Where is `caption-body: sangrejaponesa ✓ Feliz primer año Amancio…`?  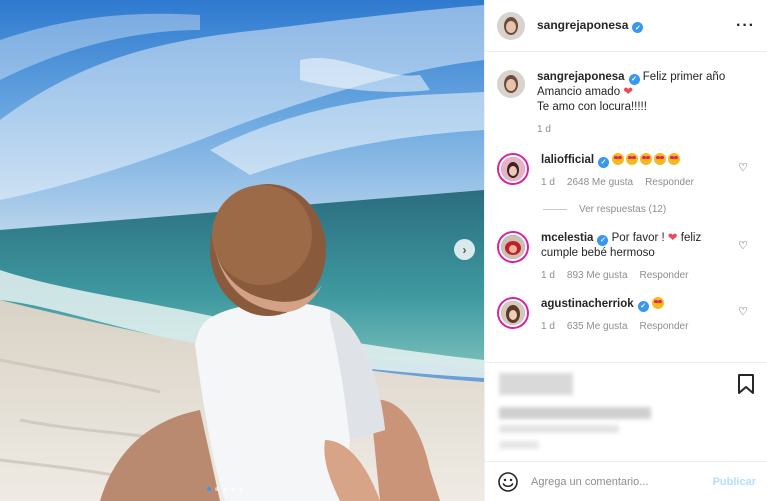
caption-body: sangrejaponesa ✓ Feliz primer año Amancio… is located at coordinates (646, 103).